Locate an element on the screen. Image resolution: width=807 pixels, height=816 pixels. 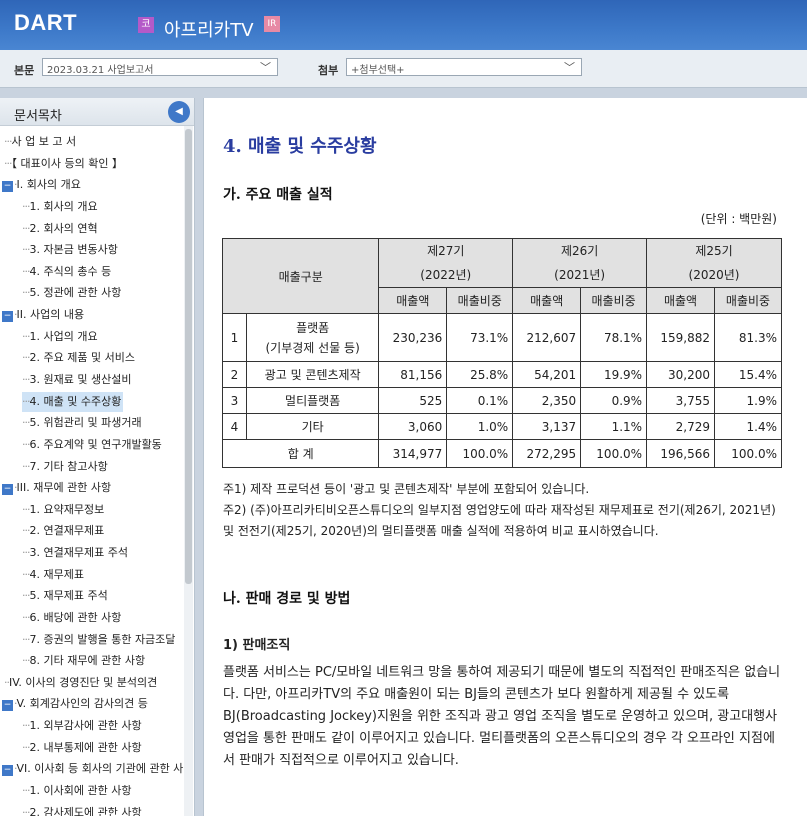
cell: 25.8% is located at coordinates (480, 374).